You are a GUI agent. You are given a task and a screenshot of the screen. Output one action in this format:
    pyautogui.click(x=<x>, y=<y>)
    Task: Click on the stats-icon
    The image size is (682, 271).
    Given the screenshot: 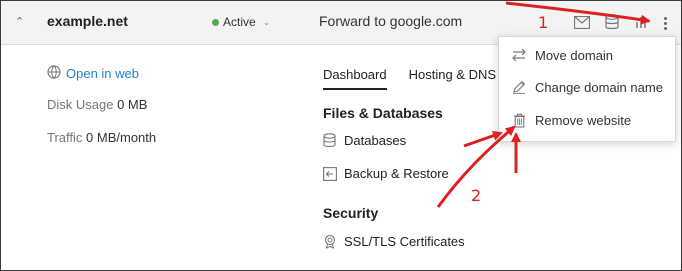 What is the action you would take?
    pyautogui.click(x=642, y=22)
    